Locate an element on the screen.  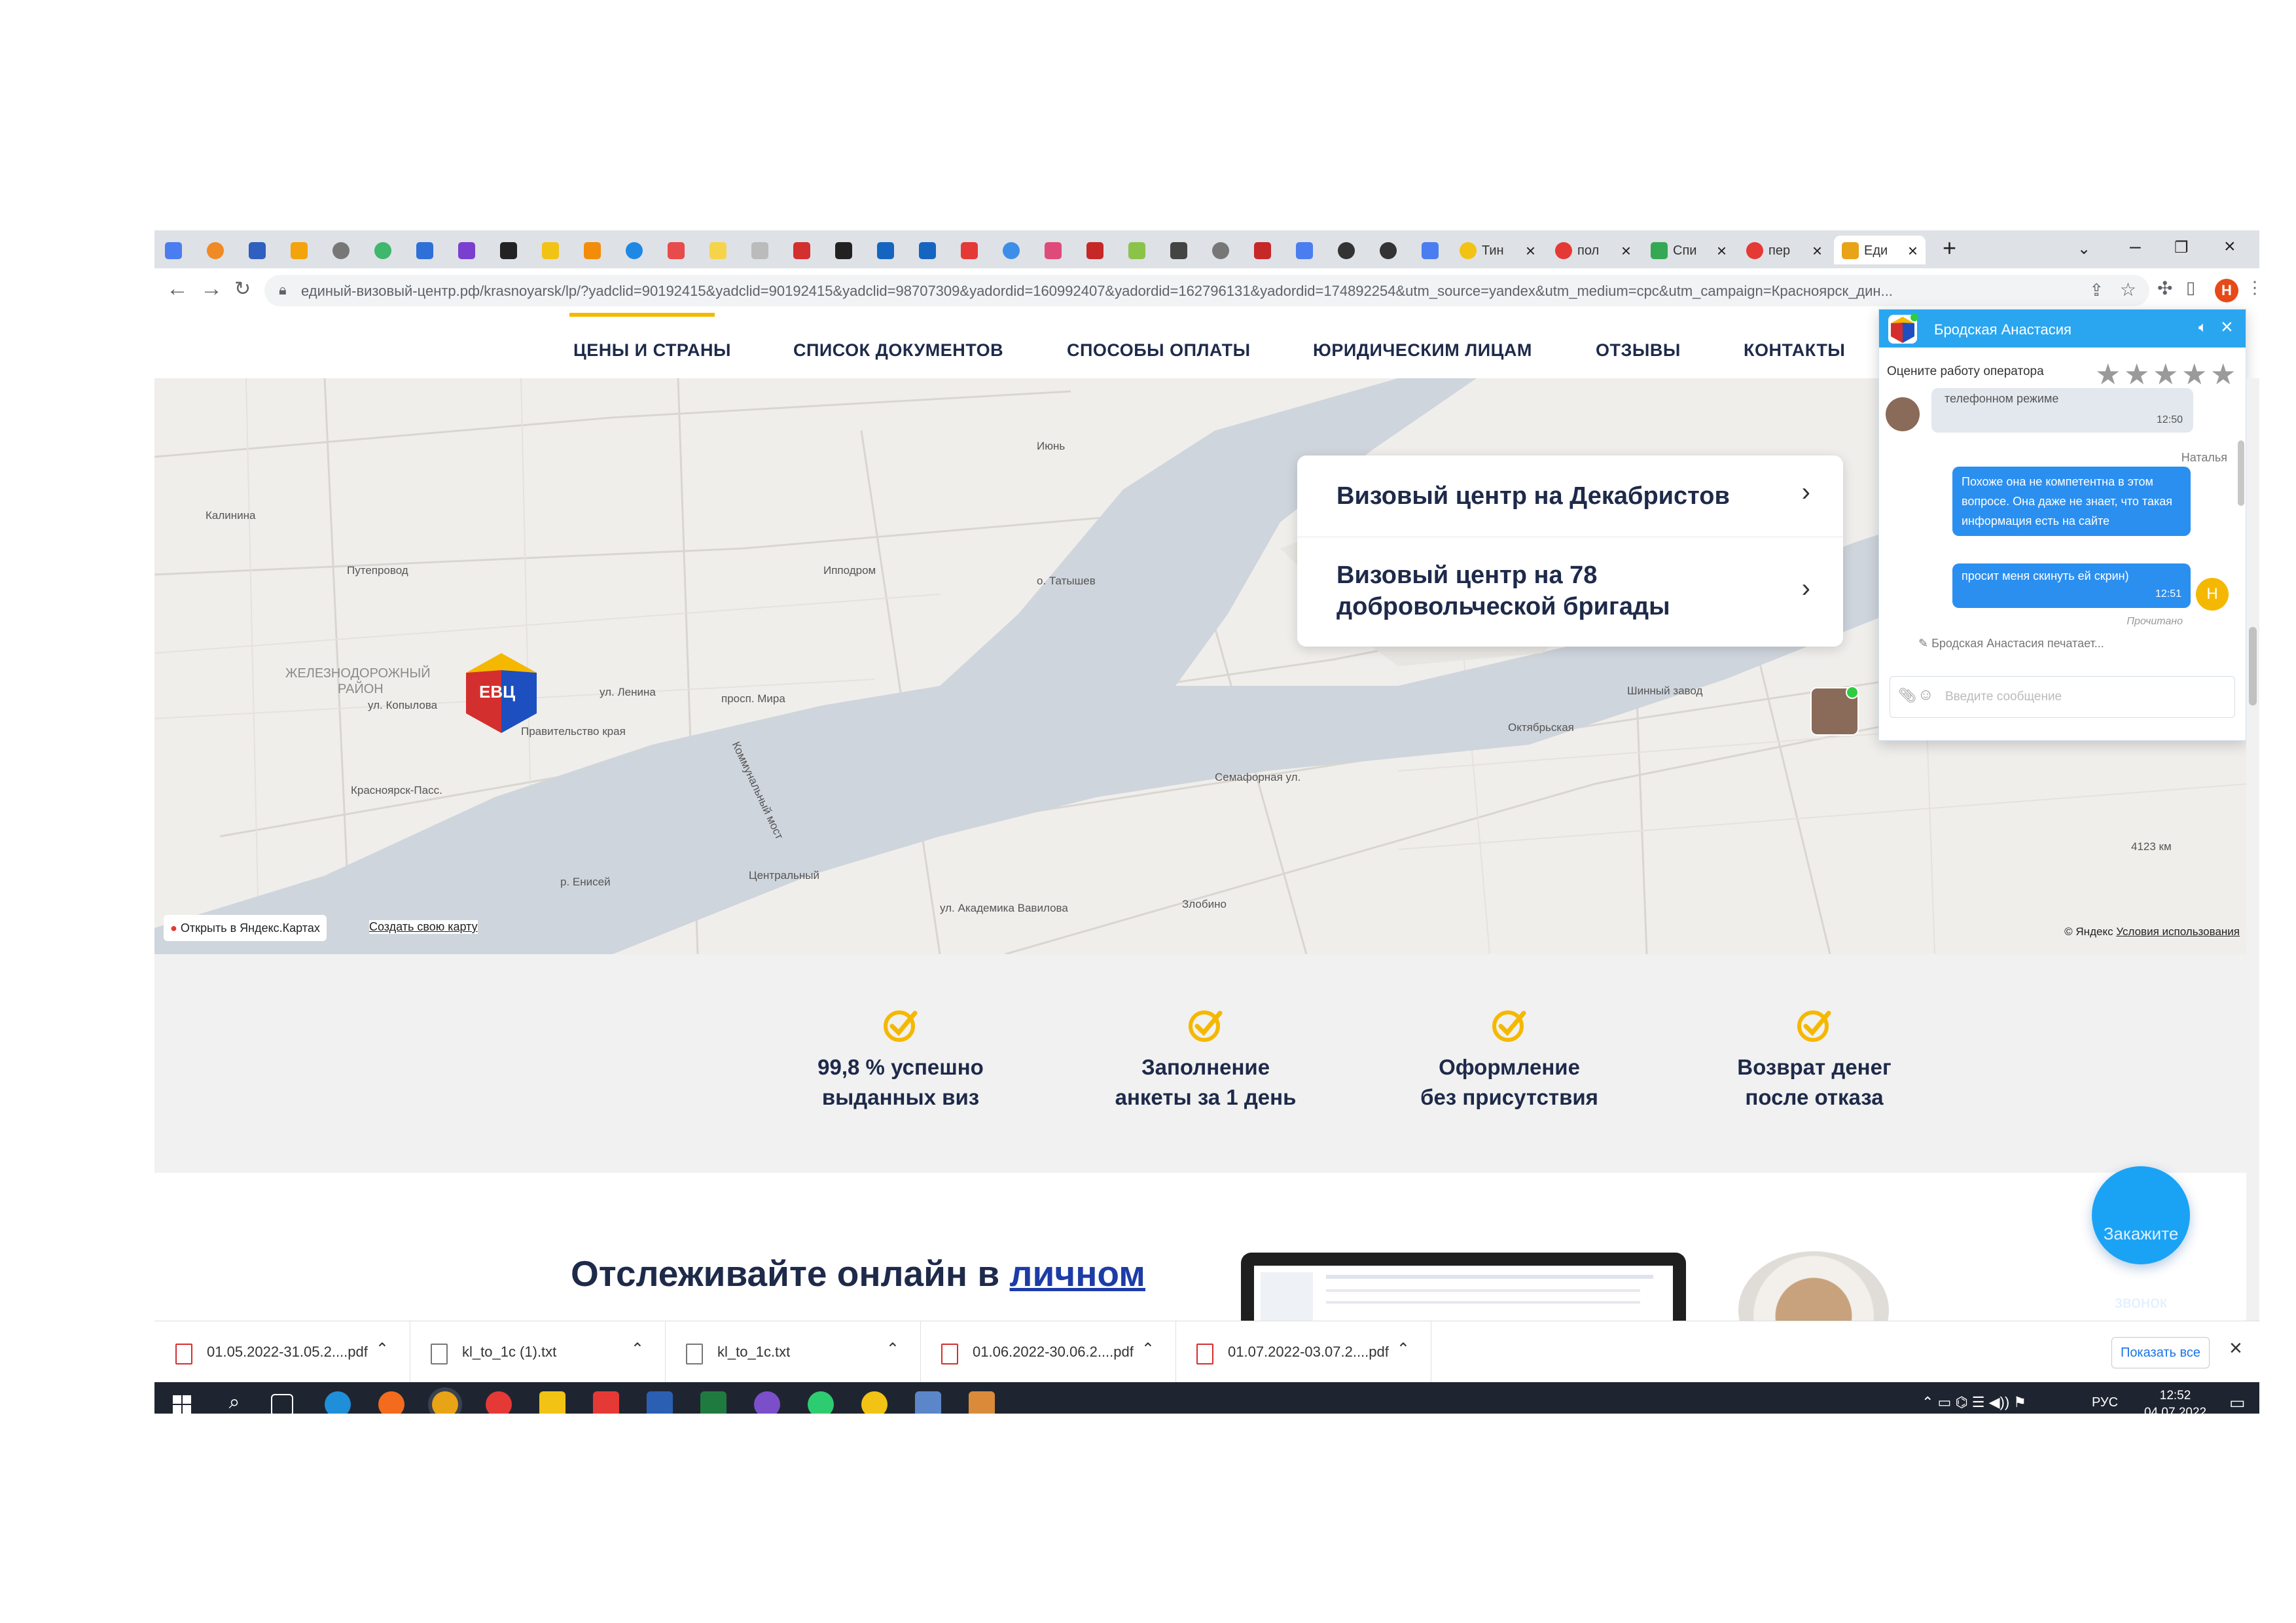
browser-tab: пер × is located at coordinates (1784, 250).